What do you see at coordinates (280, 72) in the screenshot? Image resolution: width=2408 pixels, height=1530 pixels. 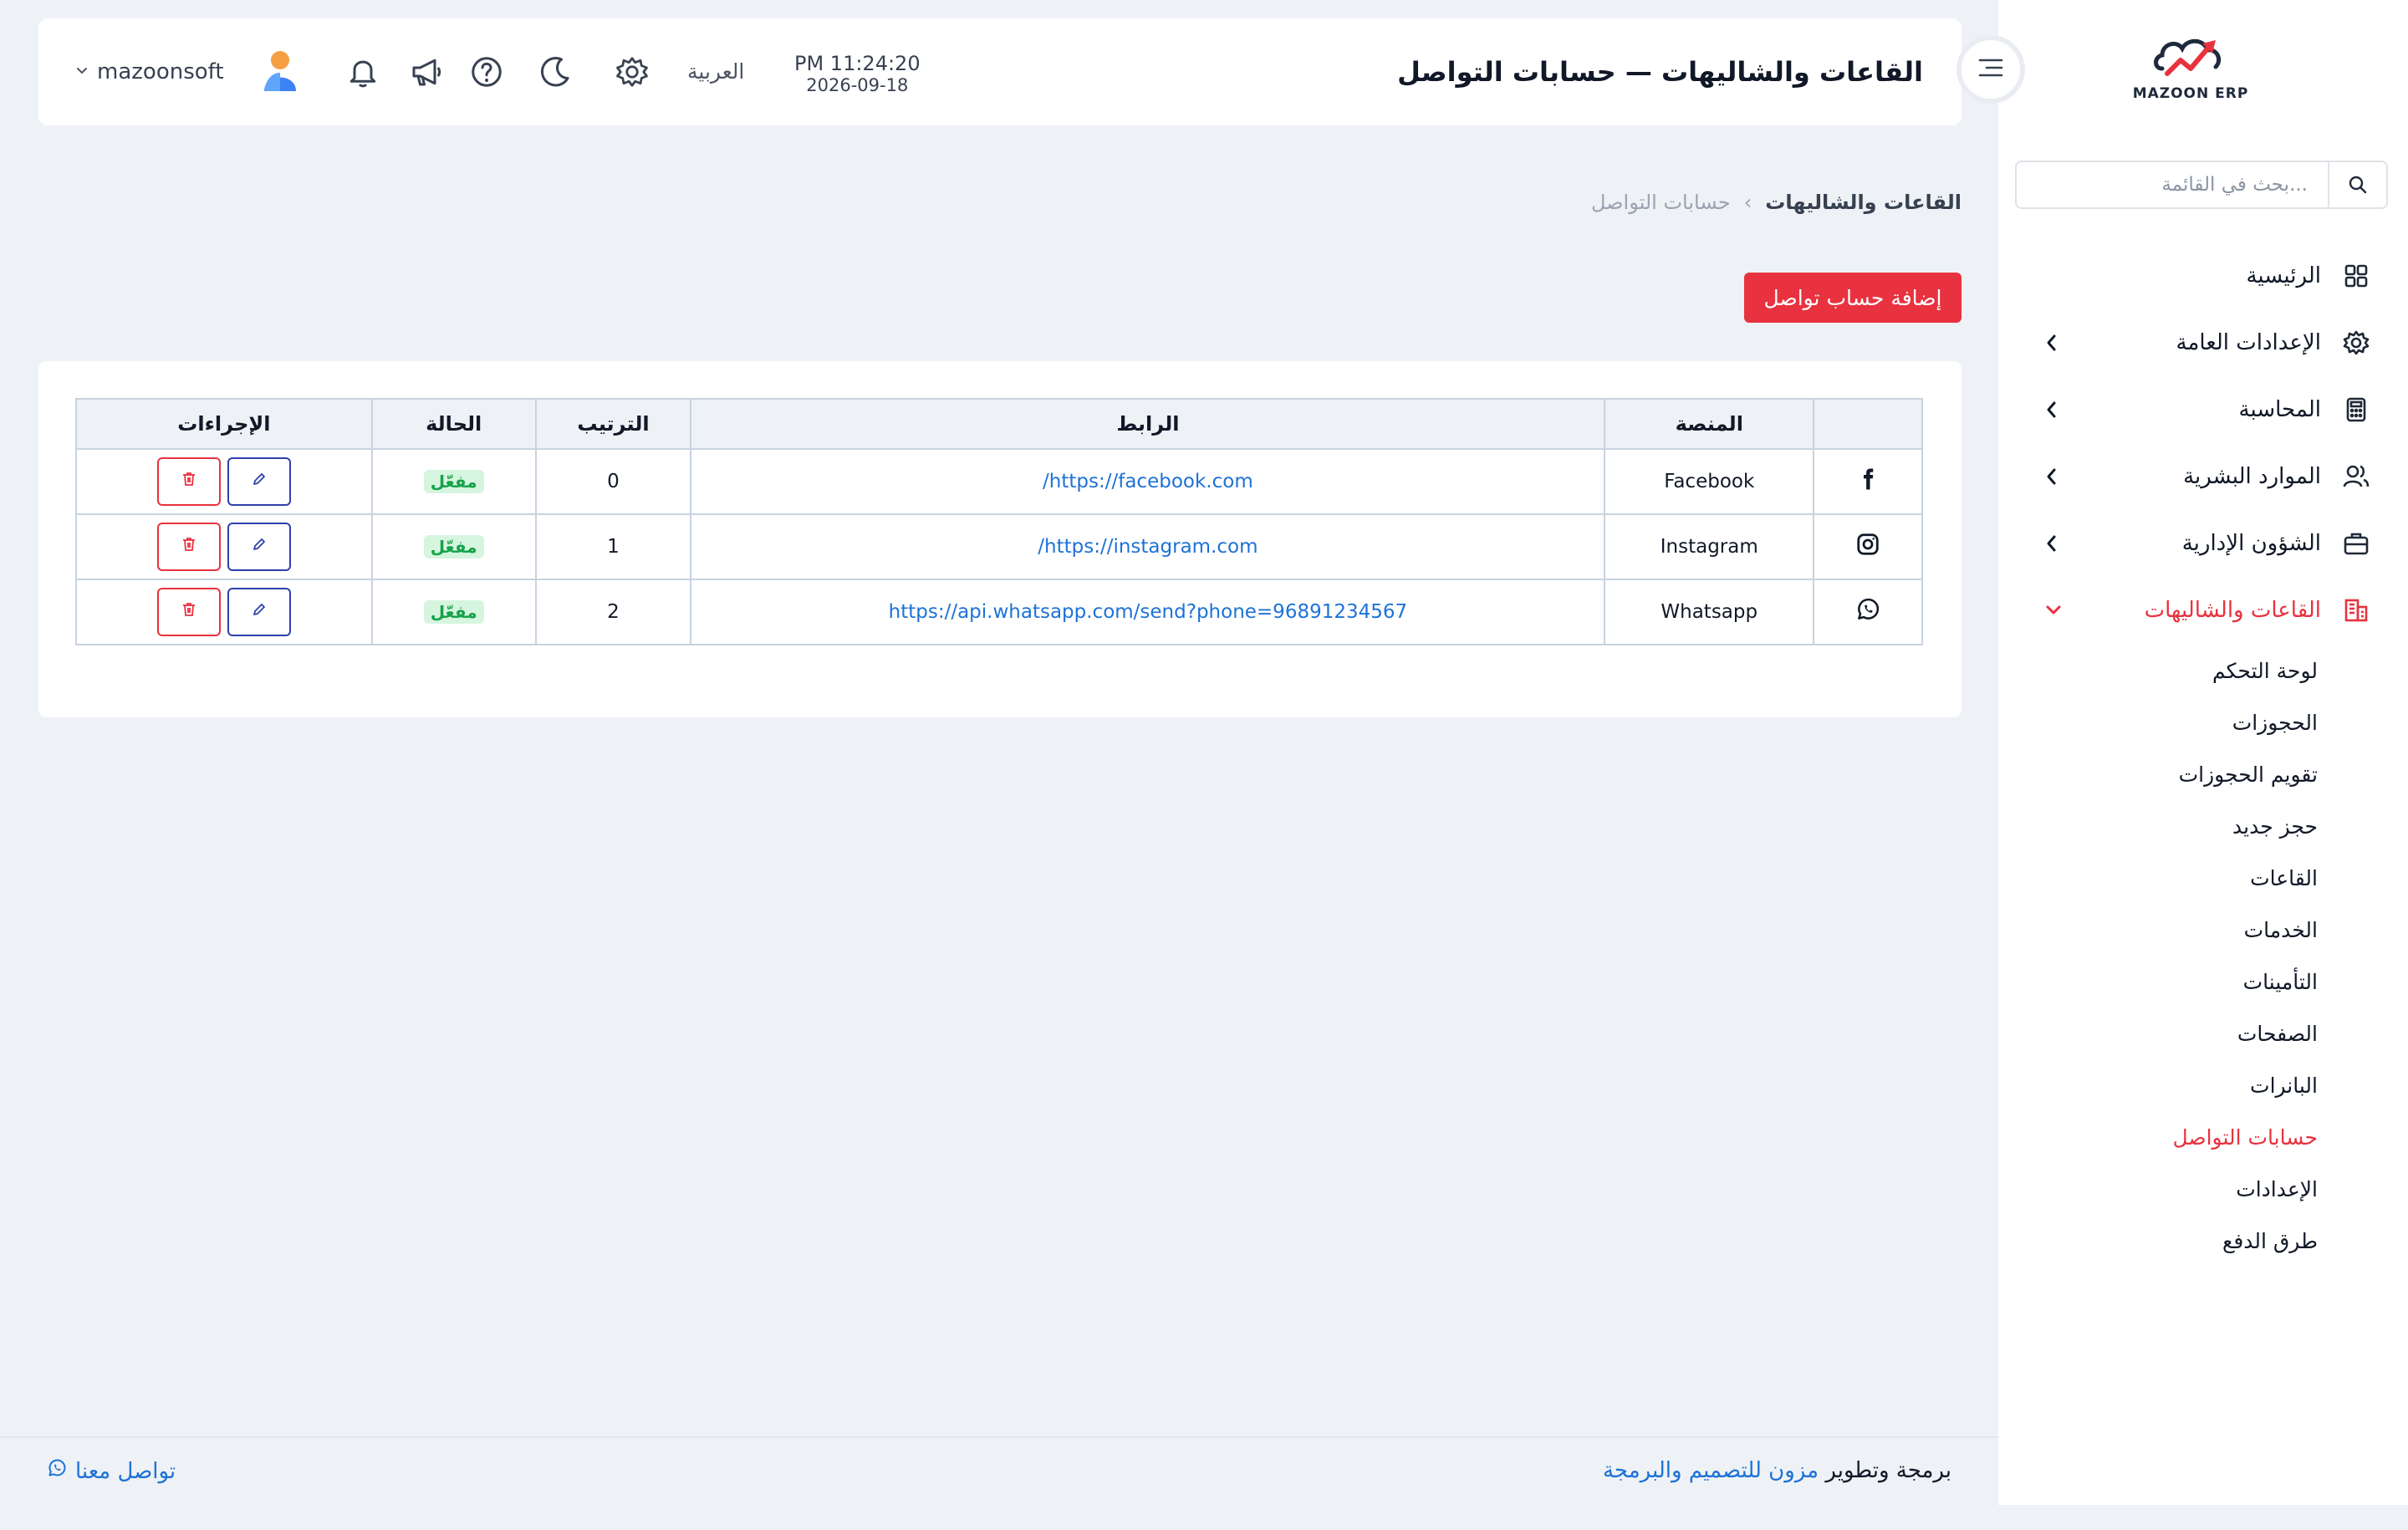 I see `avatar` at bounding box center [280, 72].